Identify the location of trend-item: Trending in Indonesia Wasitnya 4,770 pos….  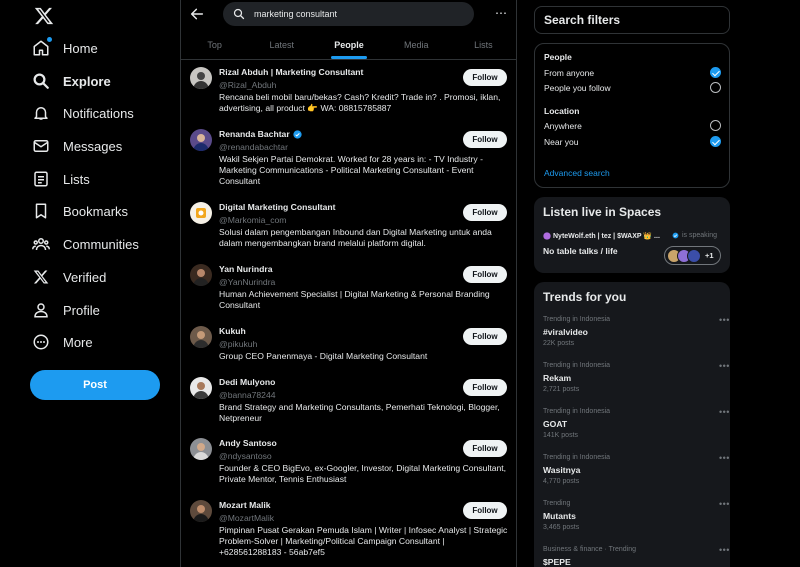
(636, 469).